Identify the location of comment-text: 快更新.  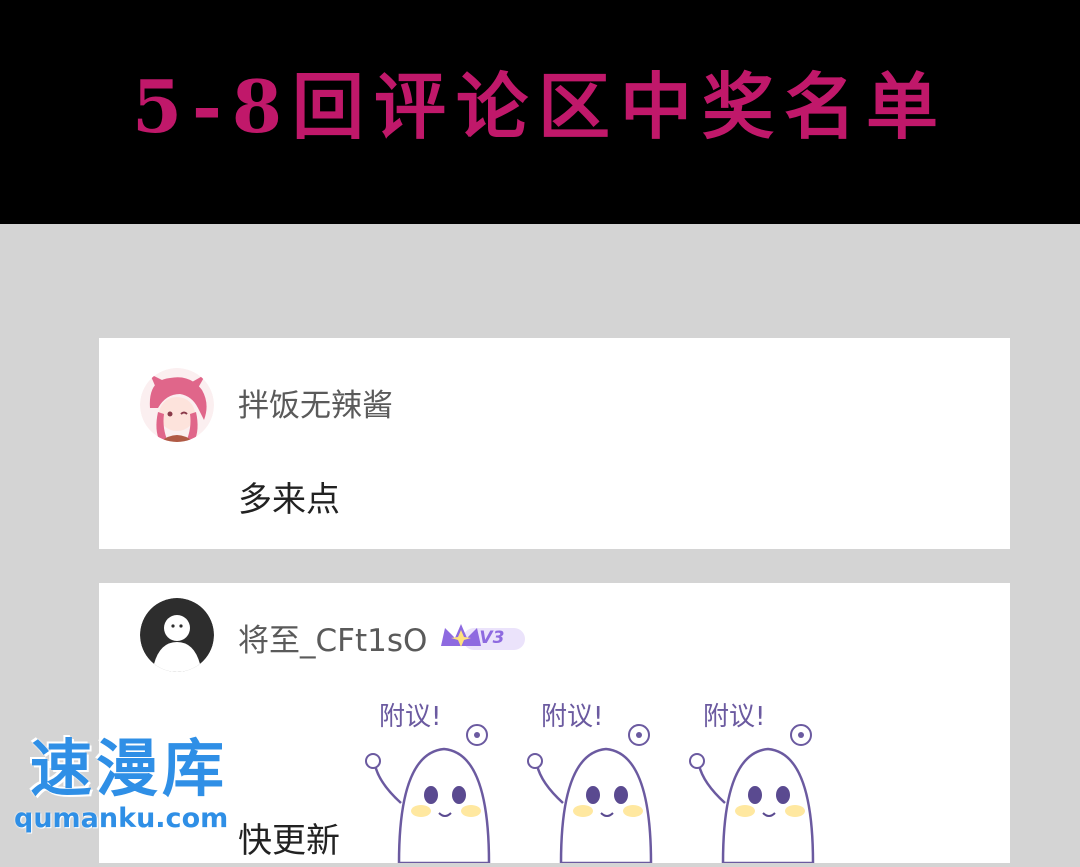
(289, 841).